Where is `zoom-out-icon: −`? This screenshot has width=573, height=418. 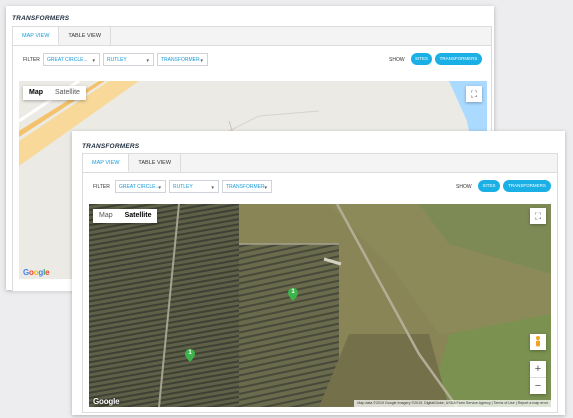 zoom-out-icon: − is located at coordinates (538, 386).